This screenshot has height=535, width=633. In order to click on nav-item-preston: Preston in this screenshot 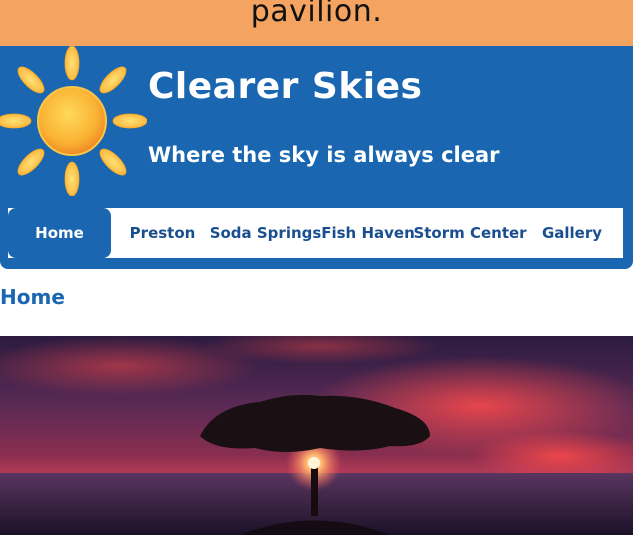, I will do `click(162, 233)`.